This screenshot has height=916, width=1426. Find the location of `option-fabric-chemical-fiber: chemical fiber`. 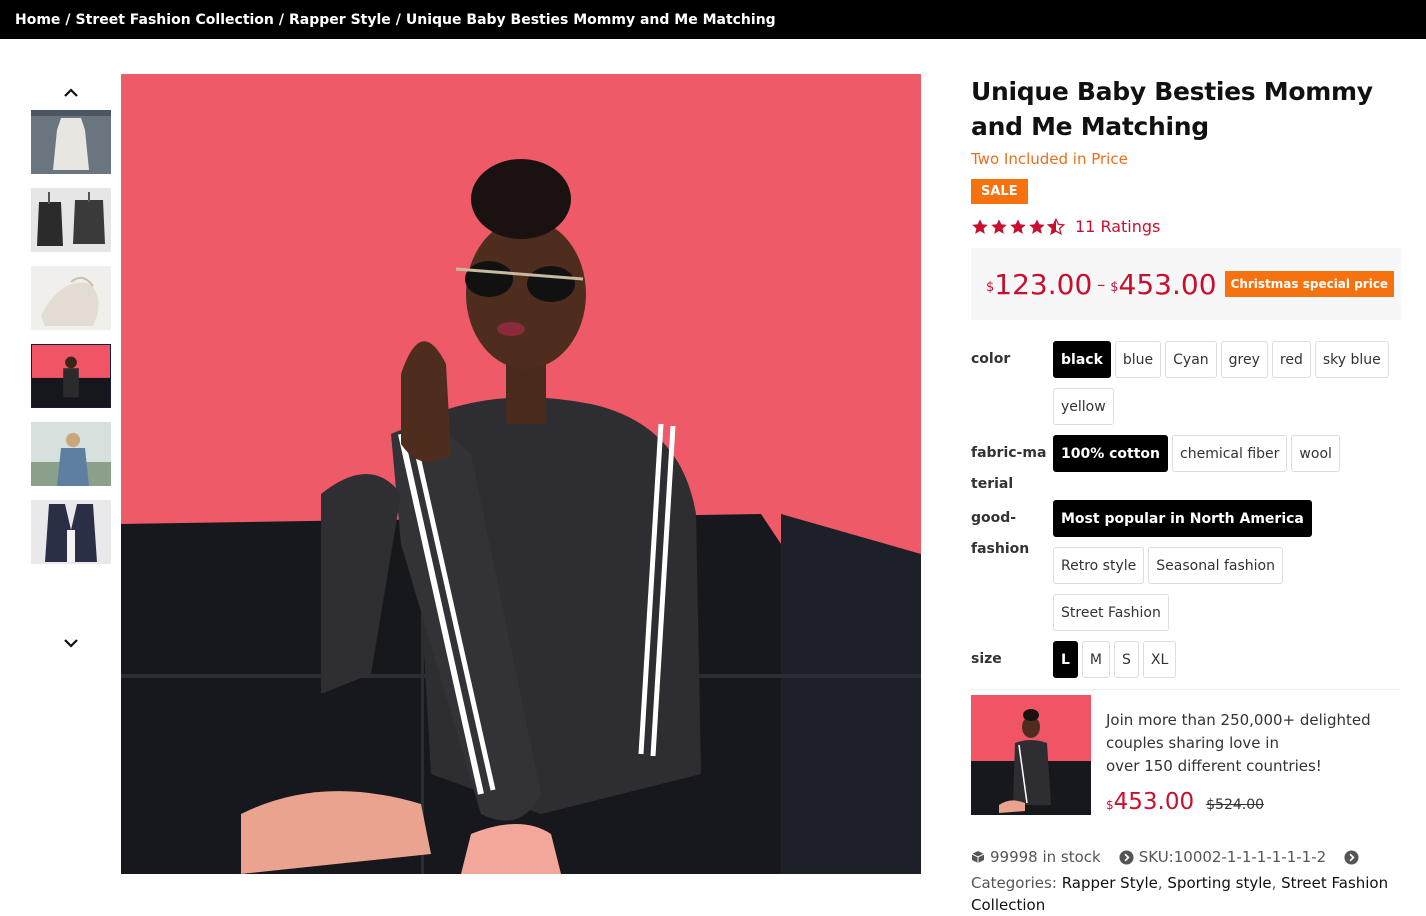

option-fabric-chemical-fiber: chemical fiber is located at coordinates (1230, 453).